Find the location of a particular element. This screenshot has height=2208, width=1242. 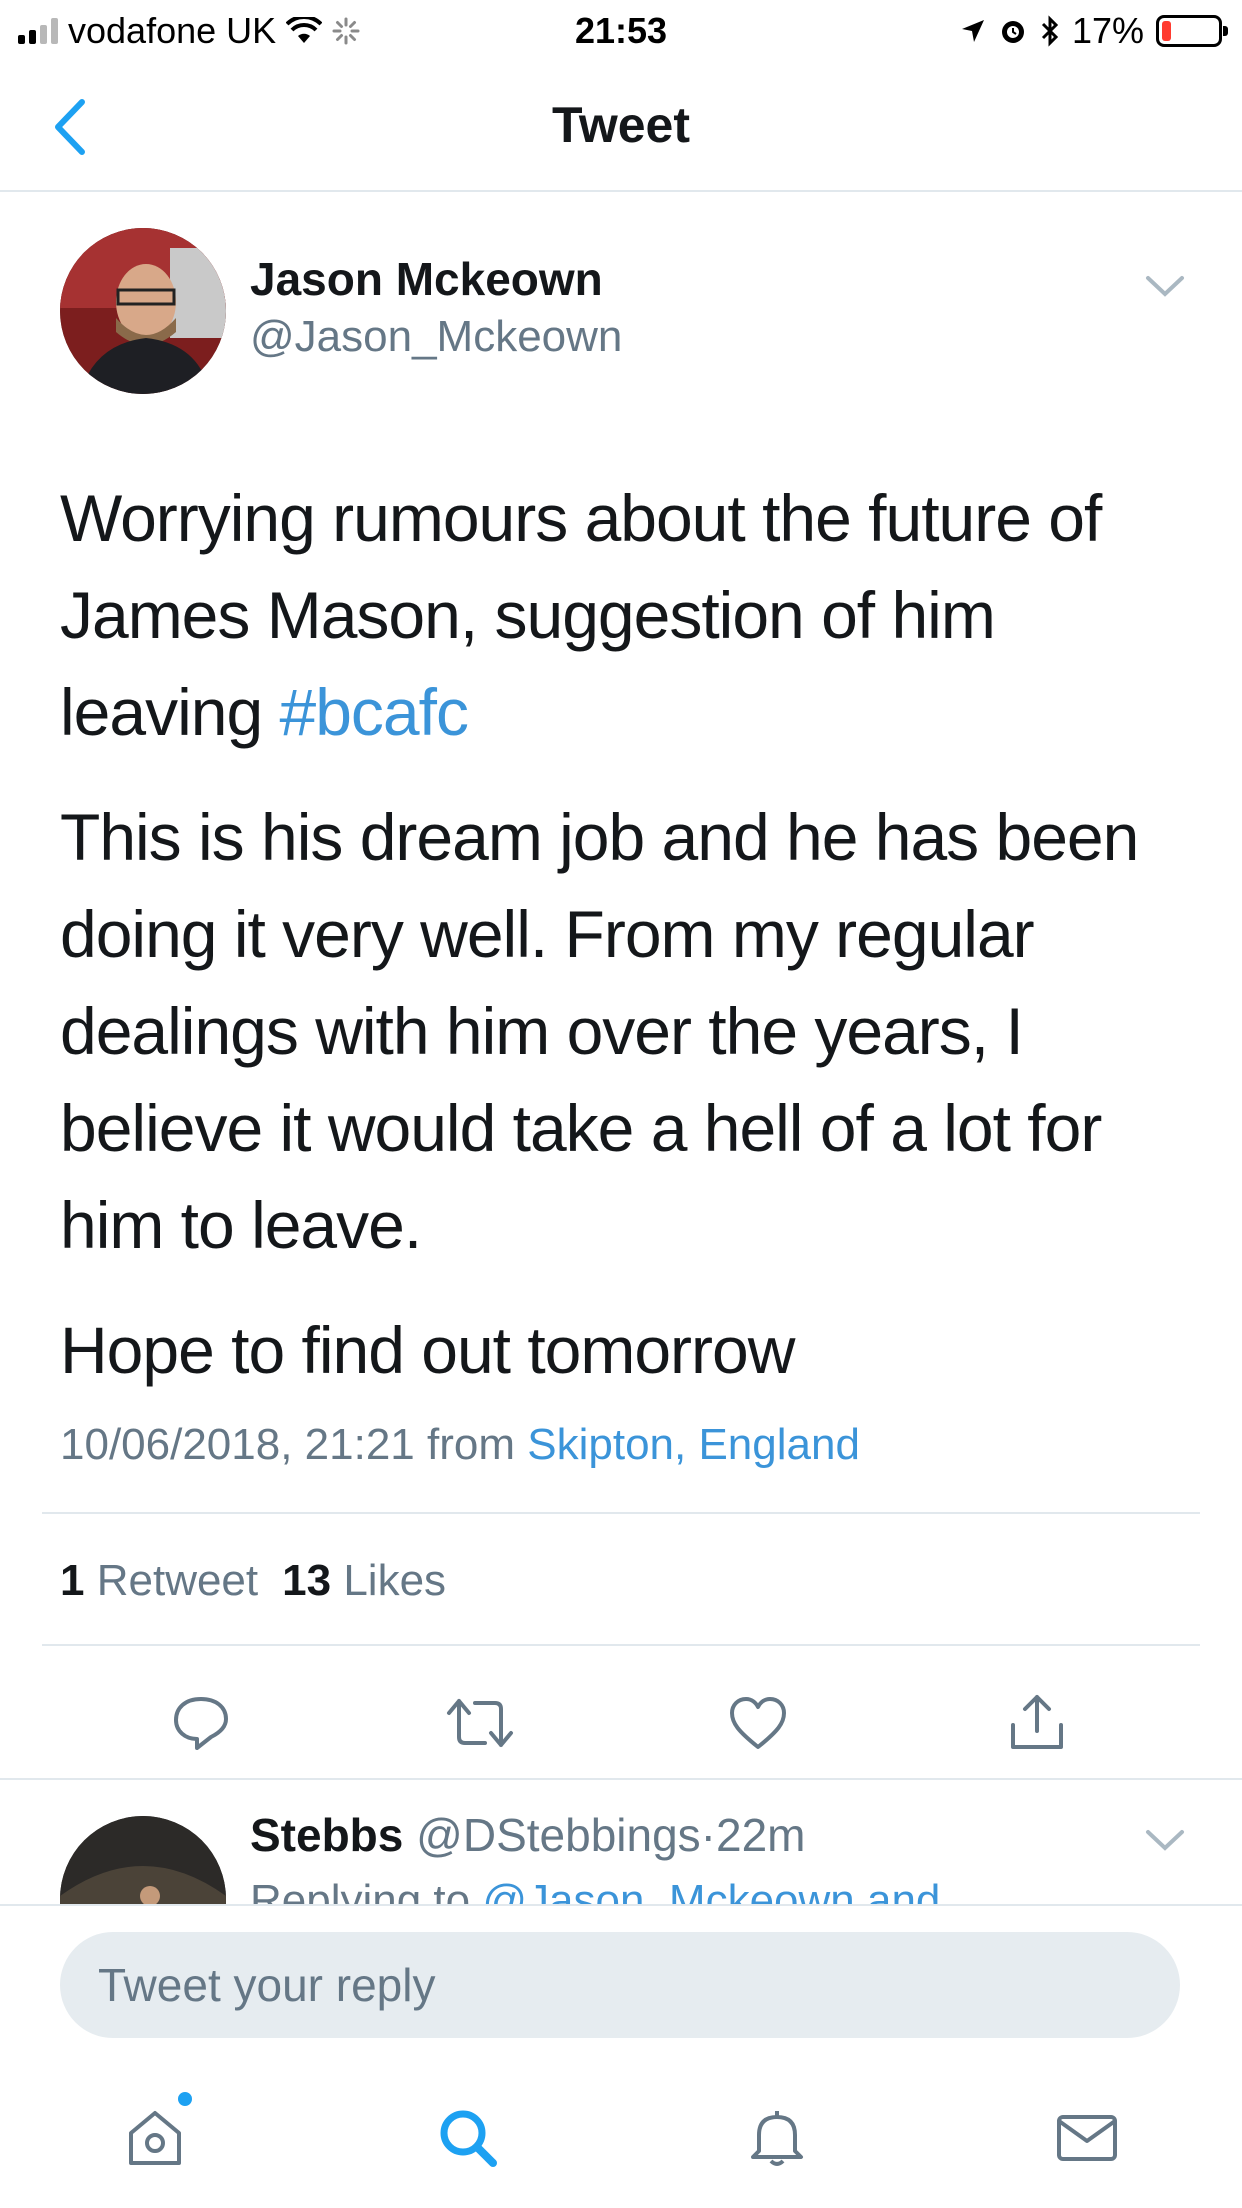

tweet-stats: 1 Retweet 13 Likes is located at coordinates (253, 1581).